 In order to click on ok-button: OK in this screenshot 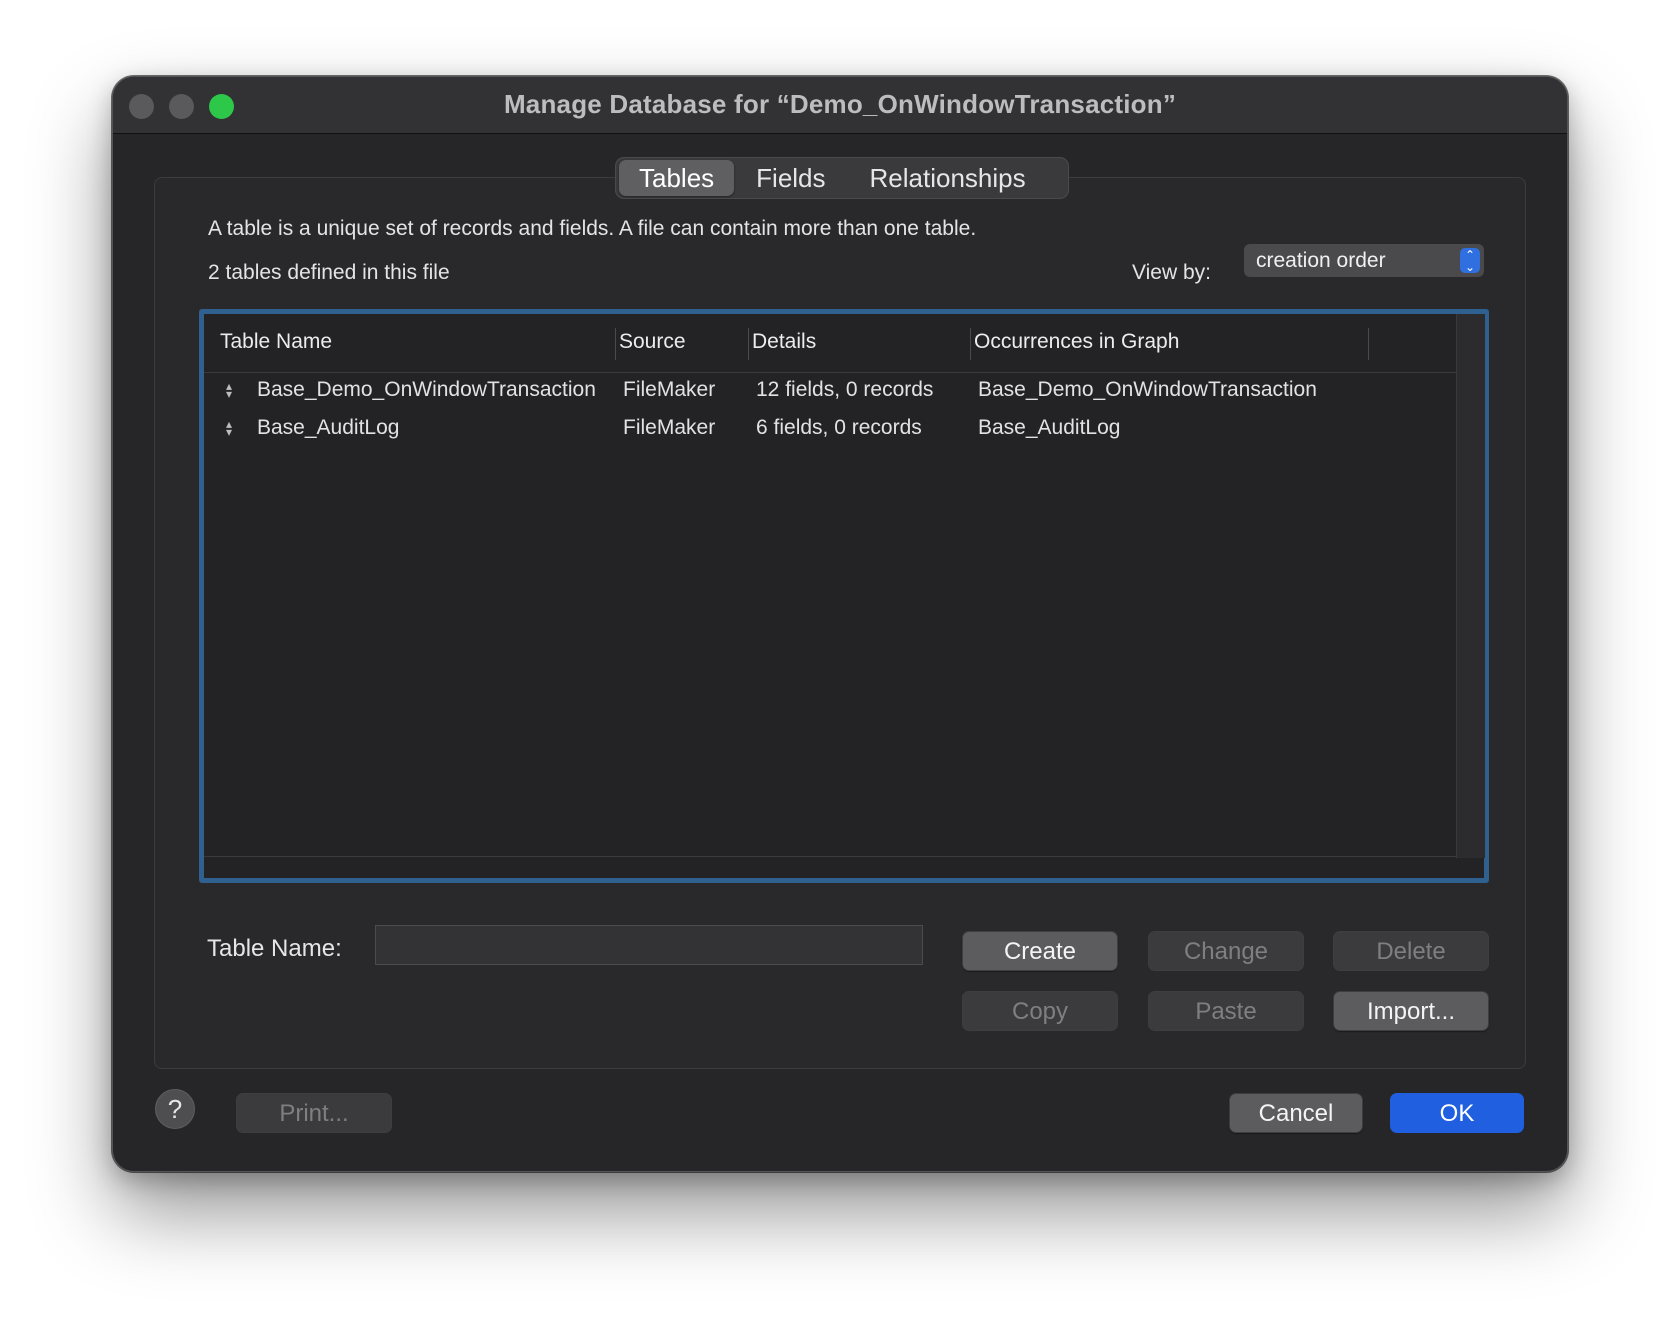, I will do `click(1457, 1113)`.